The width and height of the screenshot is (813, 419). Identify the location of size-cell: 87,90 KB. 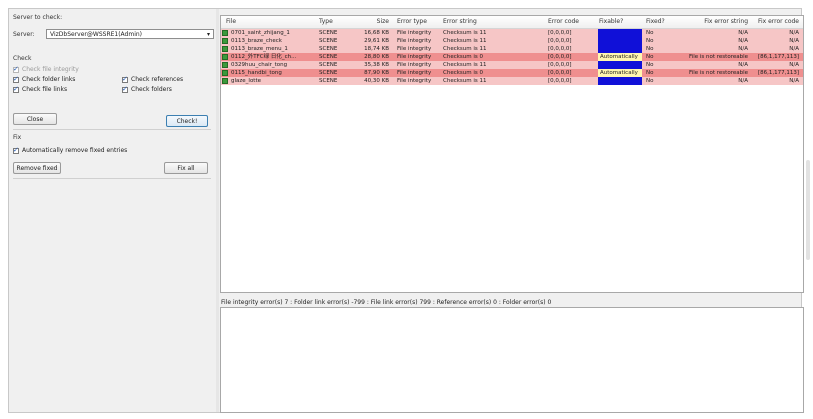
(376, 73).